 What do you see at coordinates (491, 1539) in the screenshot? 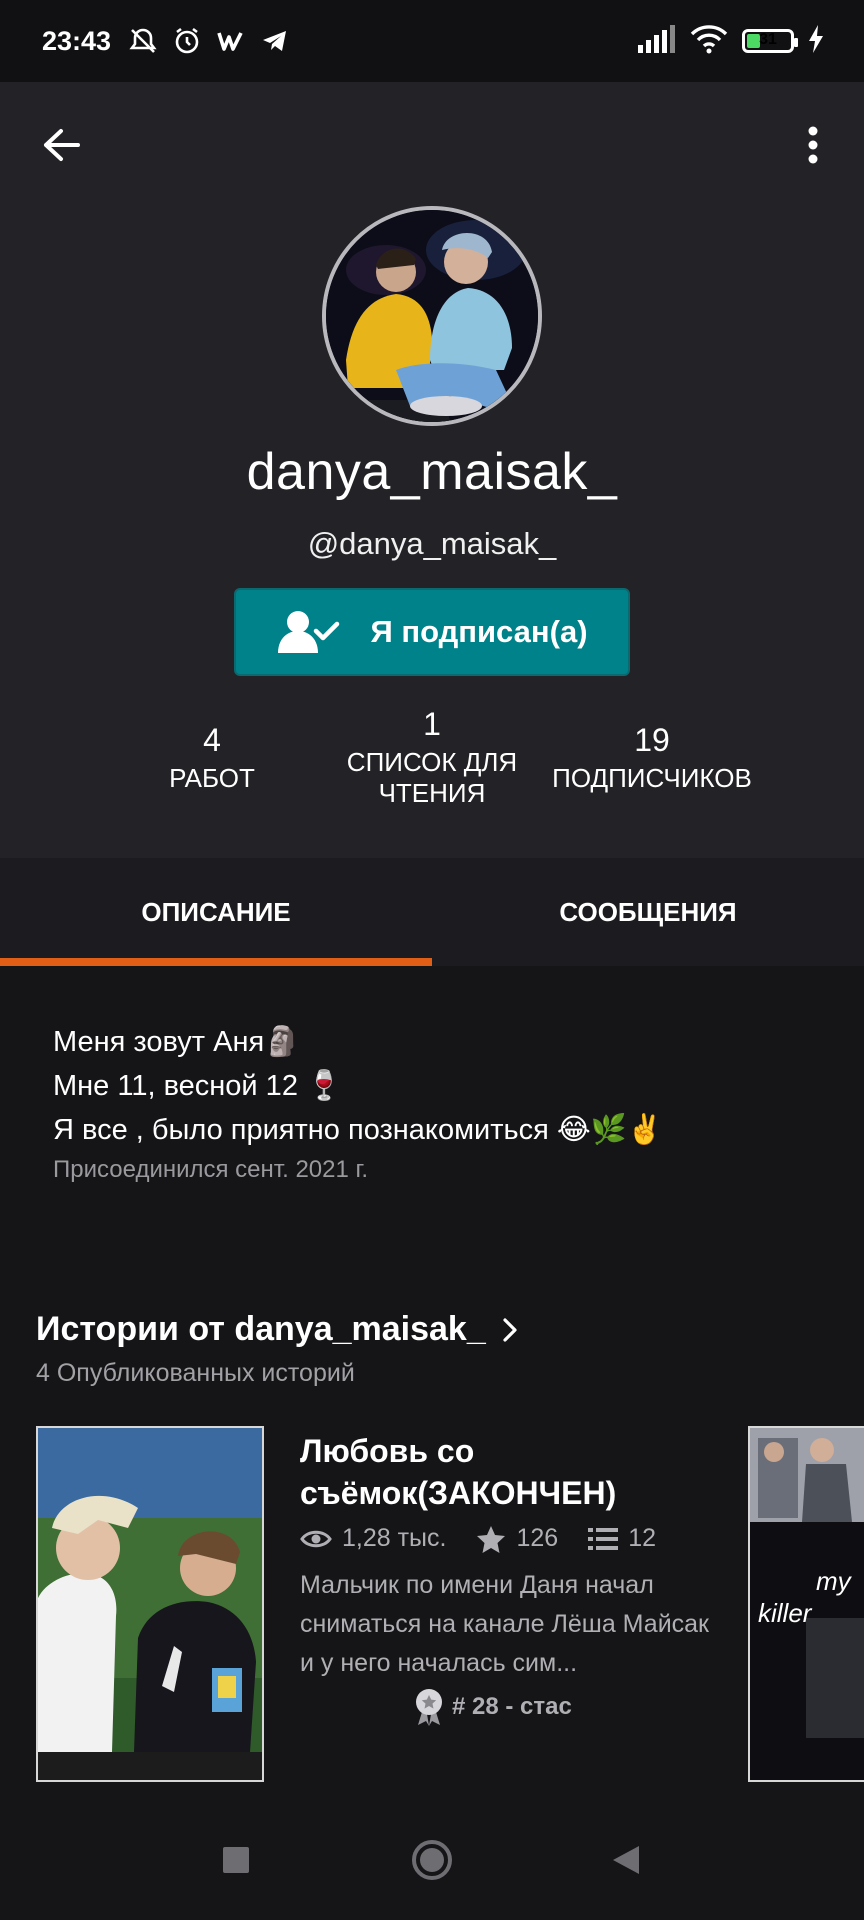
I see `star-icon` at bounding box center [491, 1539].